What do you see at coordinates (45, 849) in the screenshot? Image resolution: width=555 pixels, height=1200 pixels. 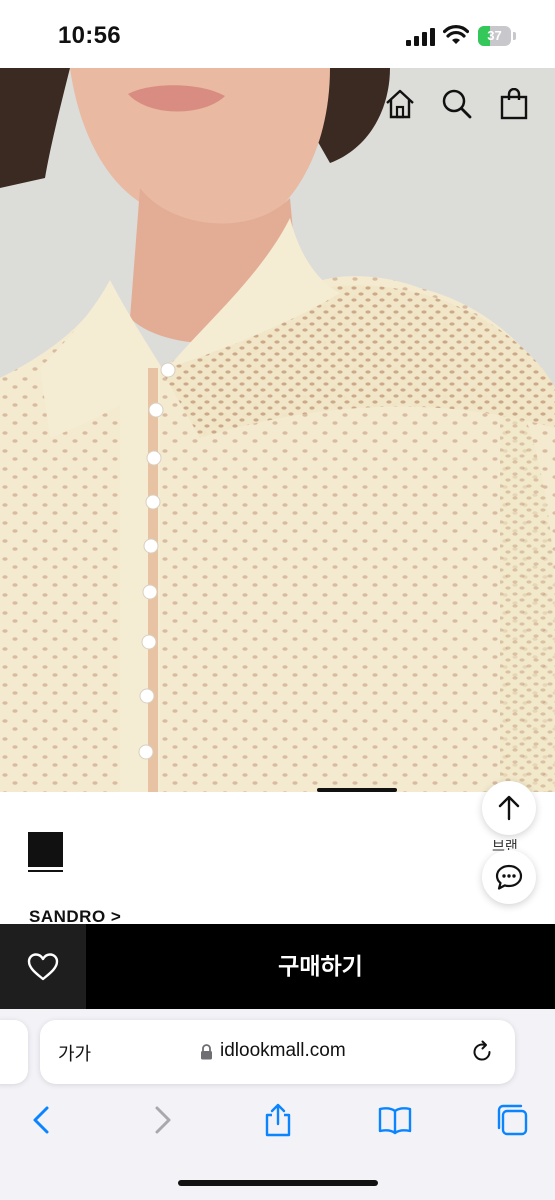 I see `brand-logo` at bounding box center [45, 849].